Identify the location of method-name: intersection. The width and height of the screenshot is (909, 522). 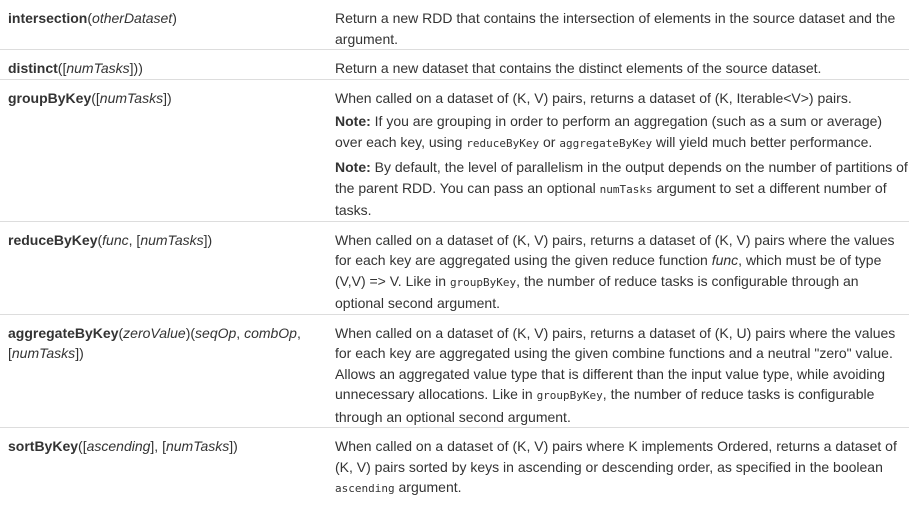
(48, 18).